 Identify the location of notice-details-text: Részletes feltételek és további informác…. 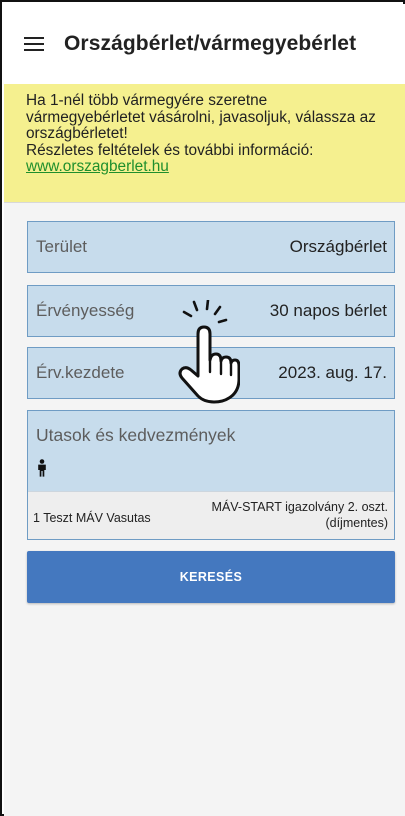
(170, 150).